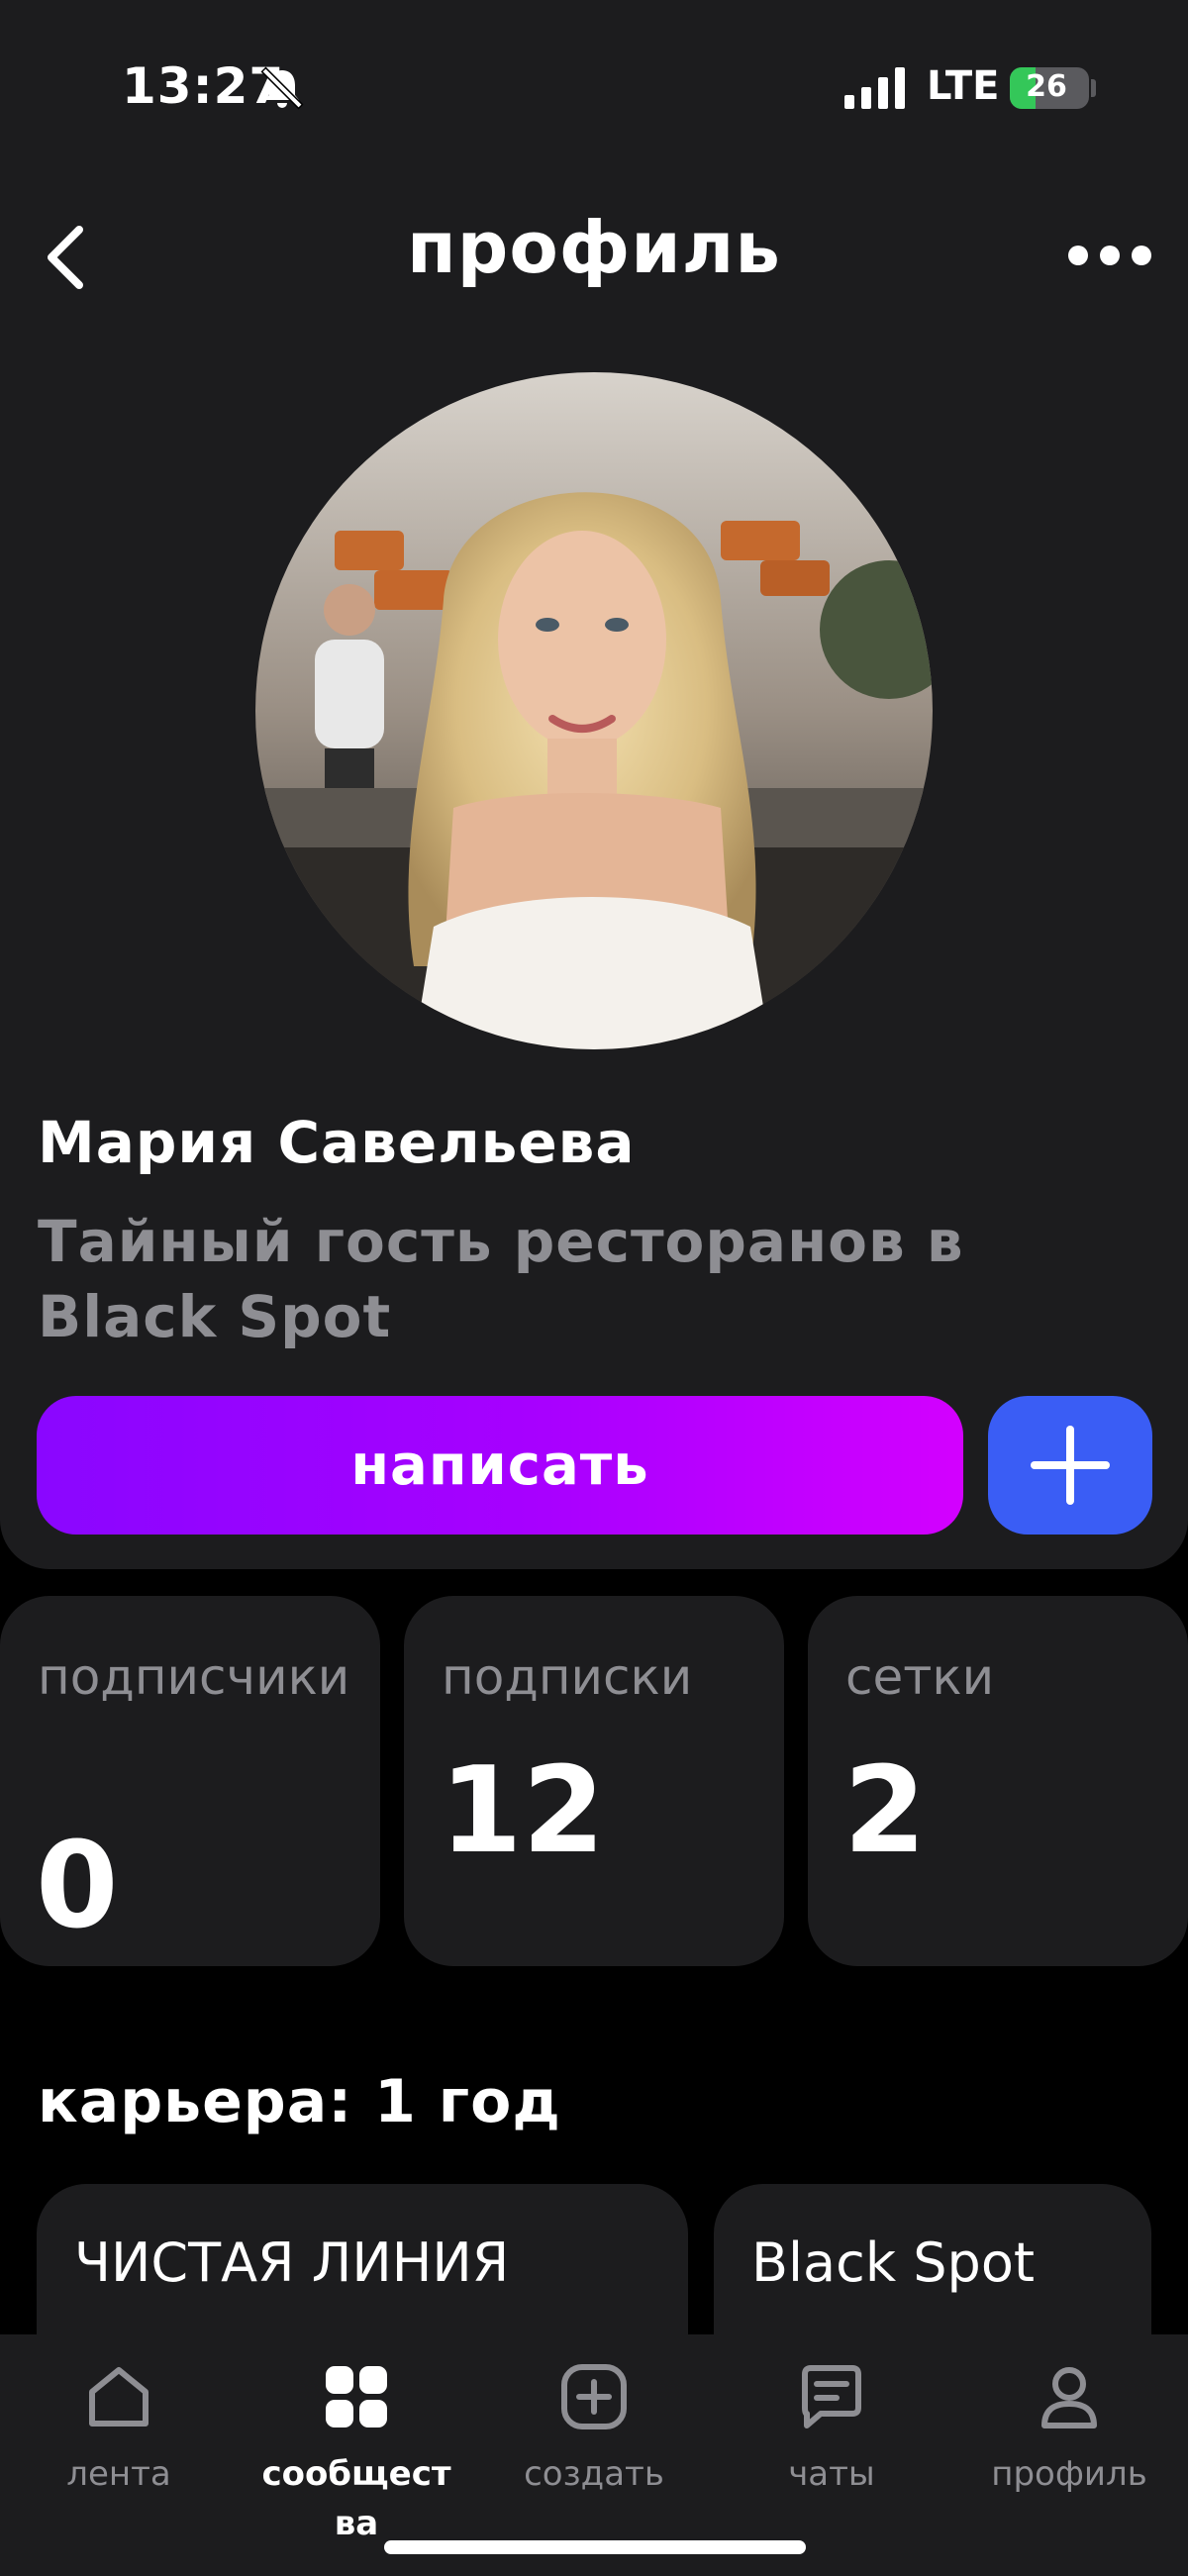  Describe the element at coordinates (337, 1142) in the screenshot. I see `profile-name: Мария Савельева` at that location.